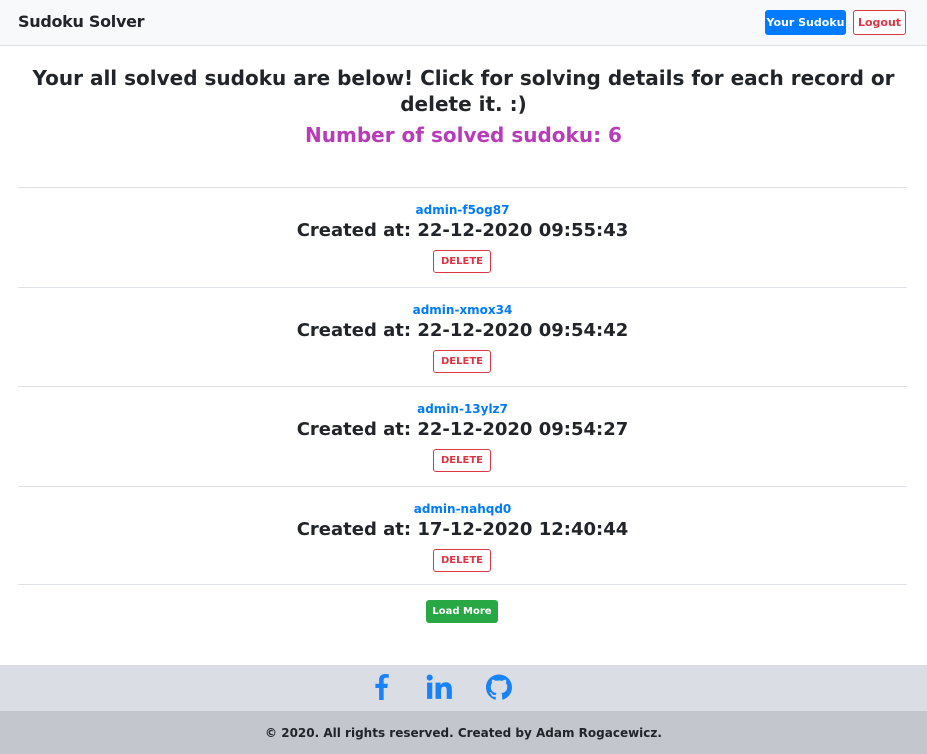  What do you see at coordinates (439, 687) in the screenshot?
I see `linkedin-icon` at bounding box center [439, 687].